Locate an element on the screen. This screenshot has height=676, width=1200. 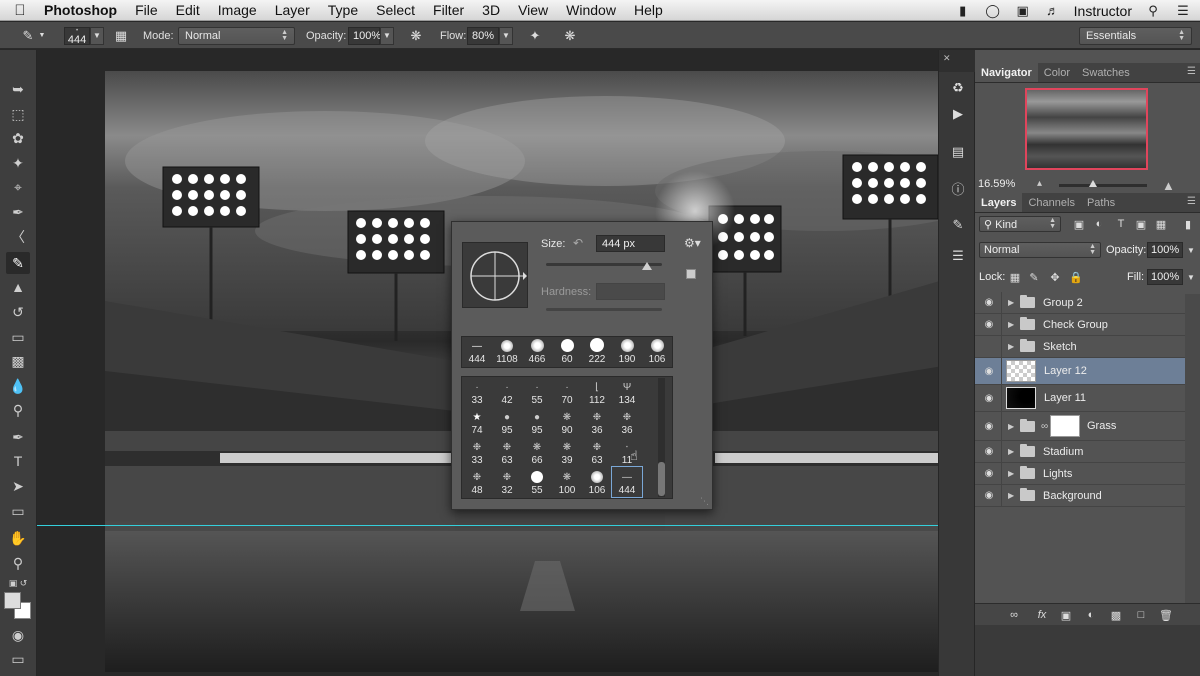
brush-preset: ● 95 is located at coordinates (507, 422).